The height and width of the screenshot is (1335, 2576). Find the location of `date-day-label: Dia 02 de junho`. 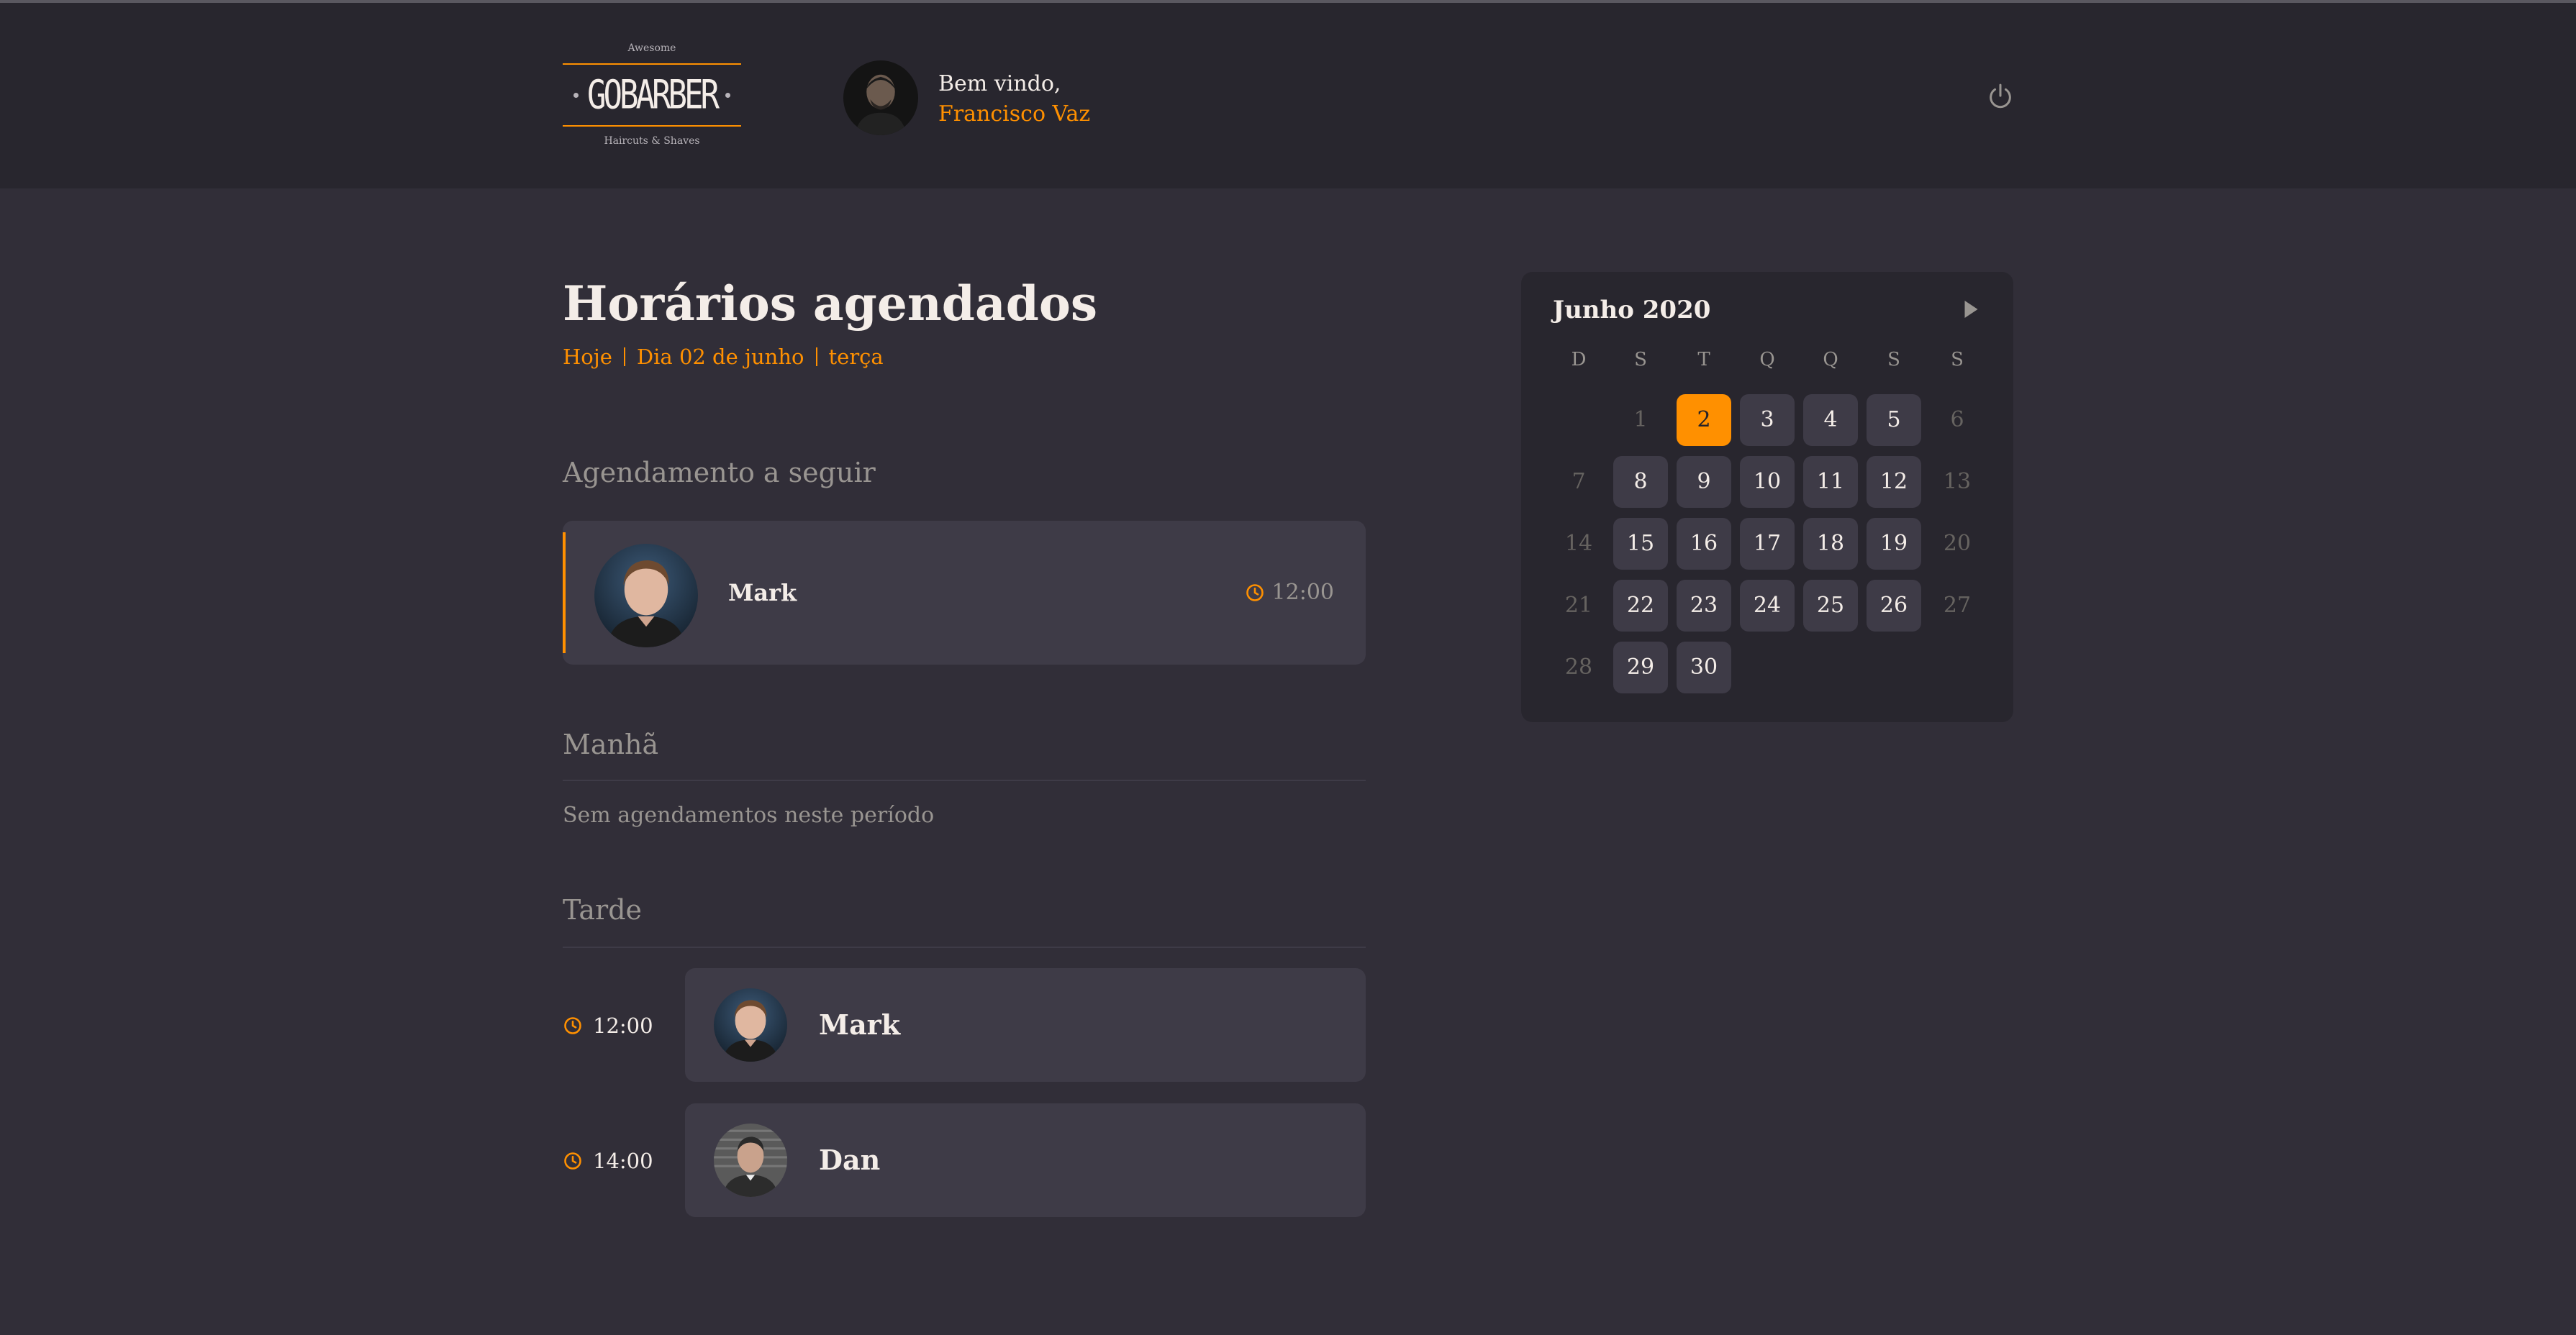

date-day-label: Dia 02 de junho is located at coordinates (720, 357).